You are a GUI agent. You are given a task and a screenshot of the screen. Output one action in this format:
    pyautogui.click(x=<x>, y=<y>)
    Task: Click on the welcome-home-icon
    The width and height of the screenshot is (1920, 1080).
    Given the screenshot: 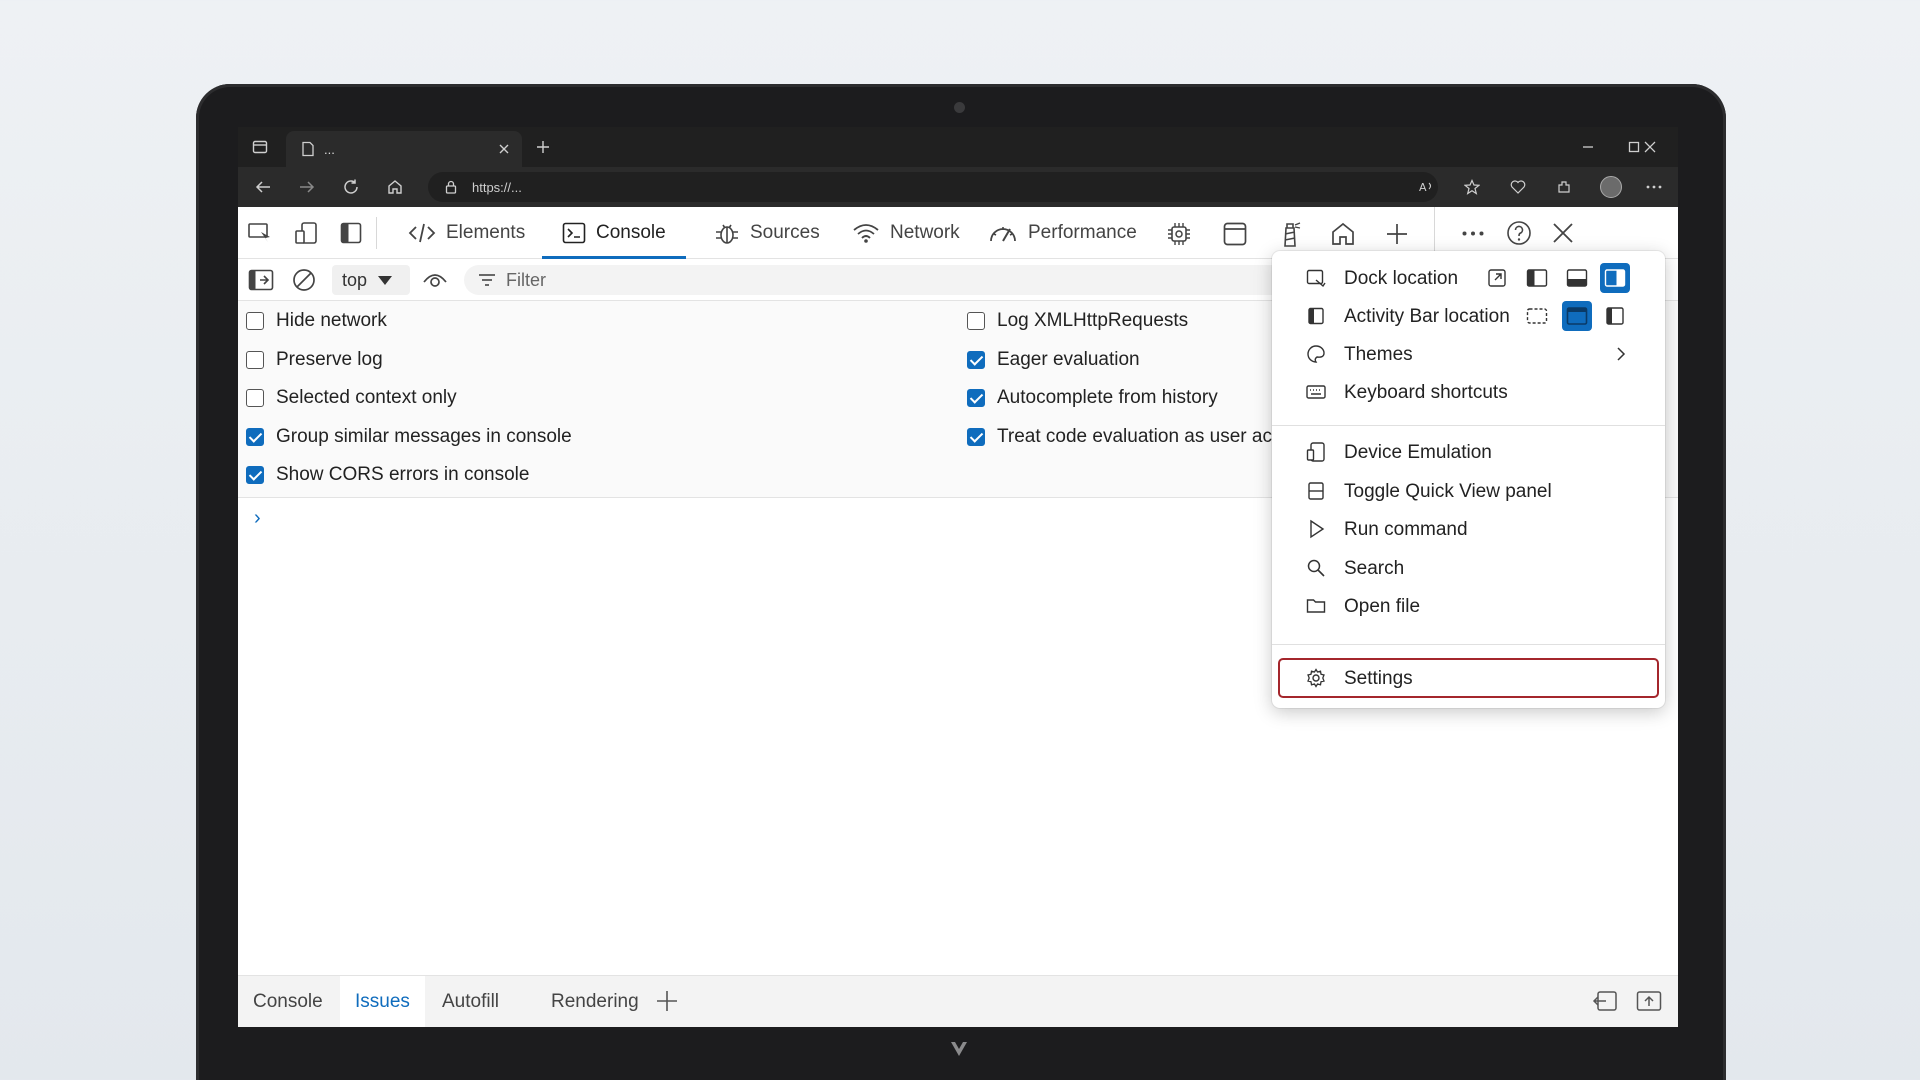 What is the action you would take?
    pyautogui.click(x=1343, y=234)
    